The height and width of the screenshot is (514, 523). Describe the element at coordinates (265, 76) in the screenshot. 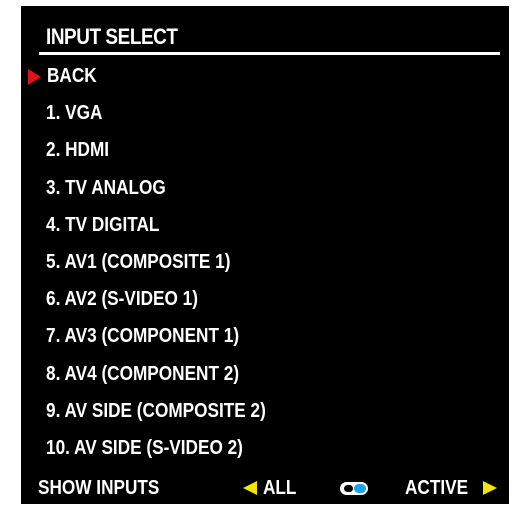

I see `menu-item-back: BACK` at that location.